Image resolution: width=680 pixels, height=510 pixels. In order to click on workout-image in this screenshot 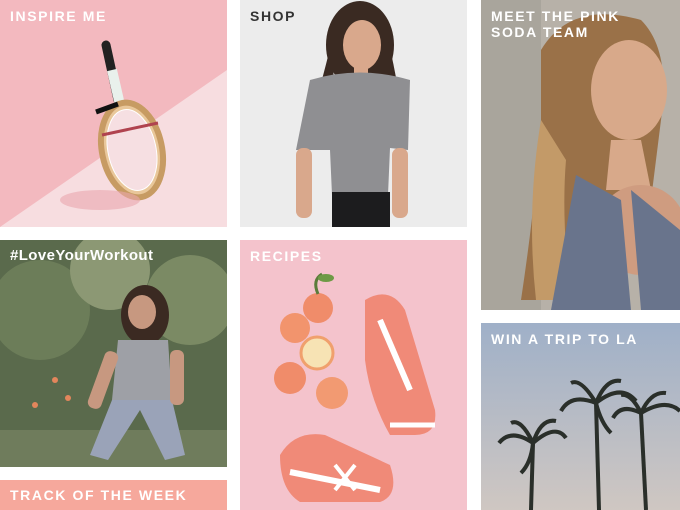, I will do `click(113, 353)`.